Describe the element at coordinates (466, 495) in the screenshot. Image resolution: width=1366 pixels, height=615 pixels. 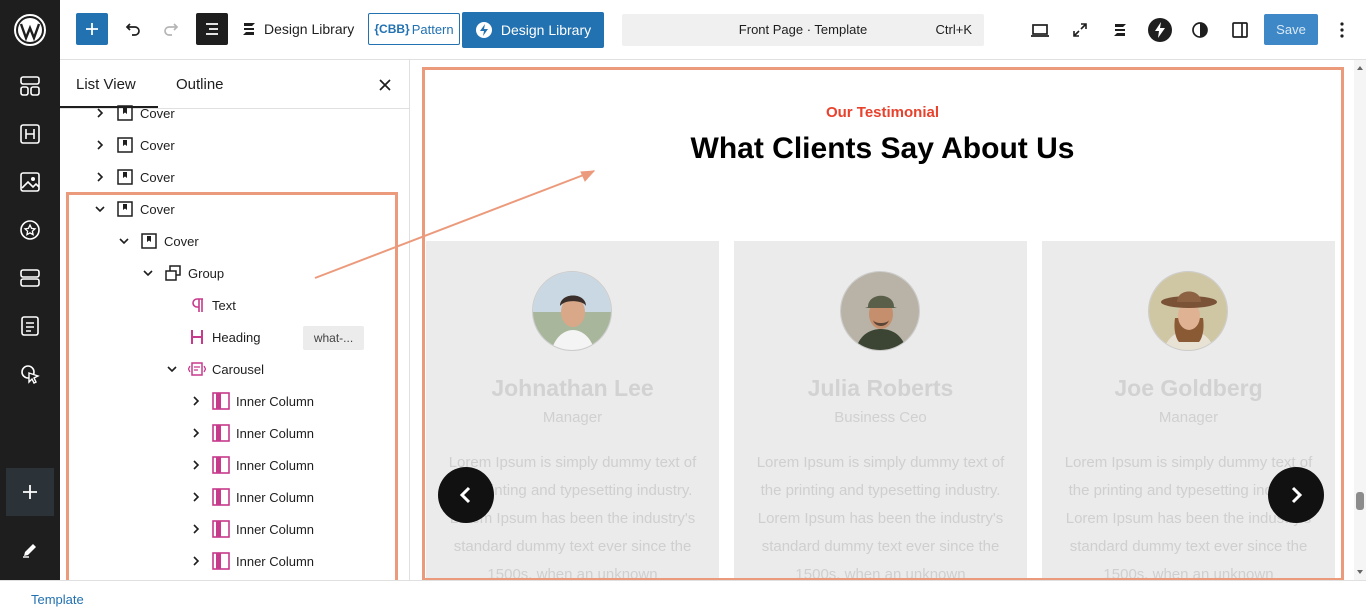
I see `carousel-prev-button` at that location.